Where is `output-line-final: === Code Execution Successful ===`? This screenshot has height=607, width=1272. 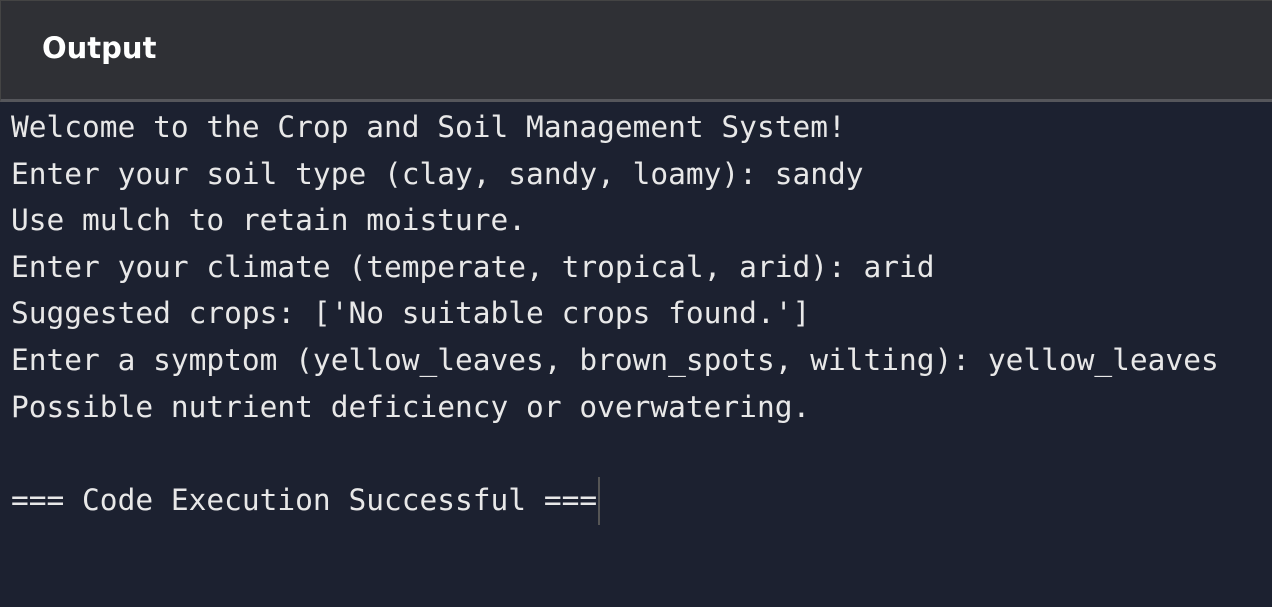 output-line-final: === Code Execution Successful === is located at coordinates (615, 501).